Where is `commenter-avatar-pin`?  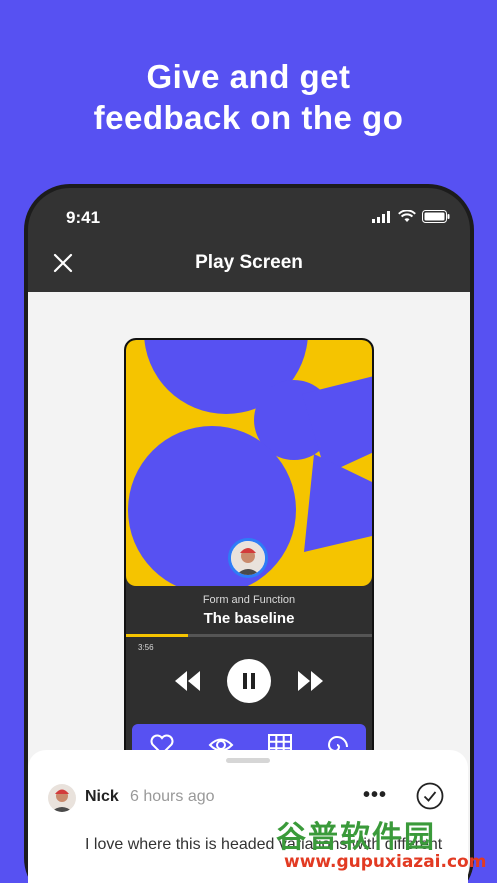 commenter-avatar-pin is located at coordinates (248, 558).